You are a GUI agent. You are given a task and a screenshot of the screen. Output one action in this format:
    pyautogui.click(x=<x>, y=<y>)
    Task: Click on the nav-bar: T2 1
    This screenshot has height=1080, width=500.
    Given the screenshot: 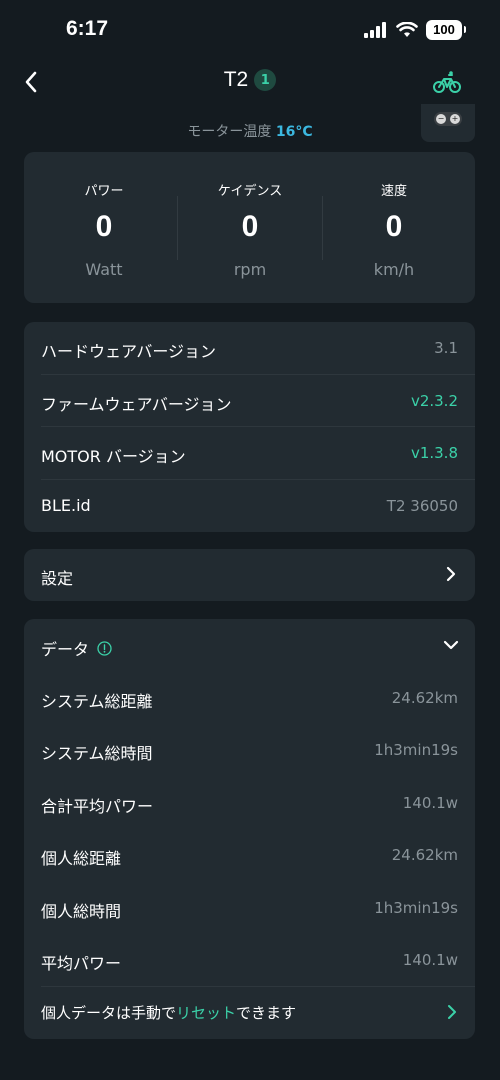 What is the action you would take?
    pyautogui.click(x=250, y=82)
    